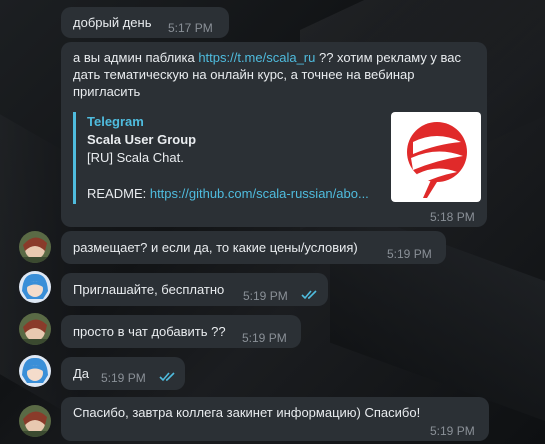 This screenshot has height=444, width=545. What do you see at coordinates (149, 331) in the screenshot?
I see `message-text: просто в чат добавить ??` at bounding box center [149, 331].